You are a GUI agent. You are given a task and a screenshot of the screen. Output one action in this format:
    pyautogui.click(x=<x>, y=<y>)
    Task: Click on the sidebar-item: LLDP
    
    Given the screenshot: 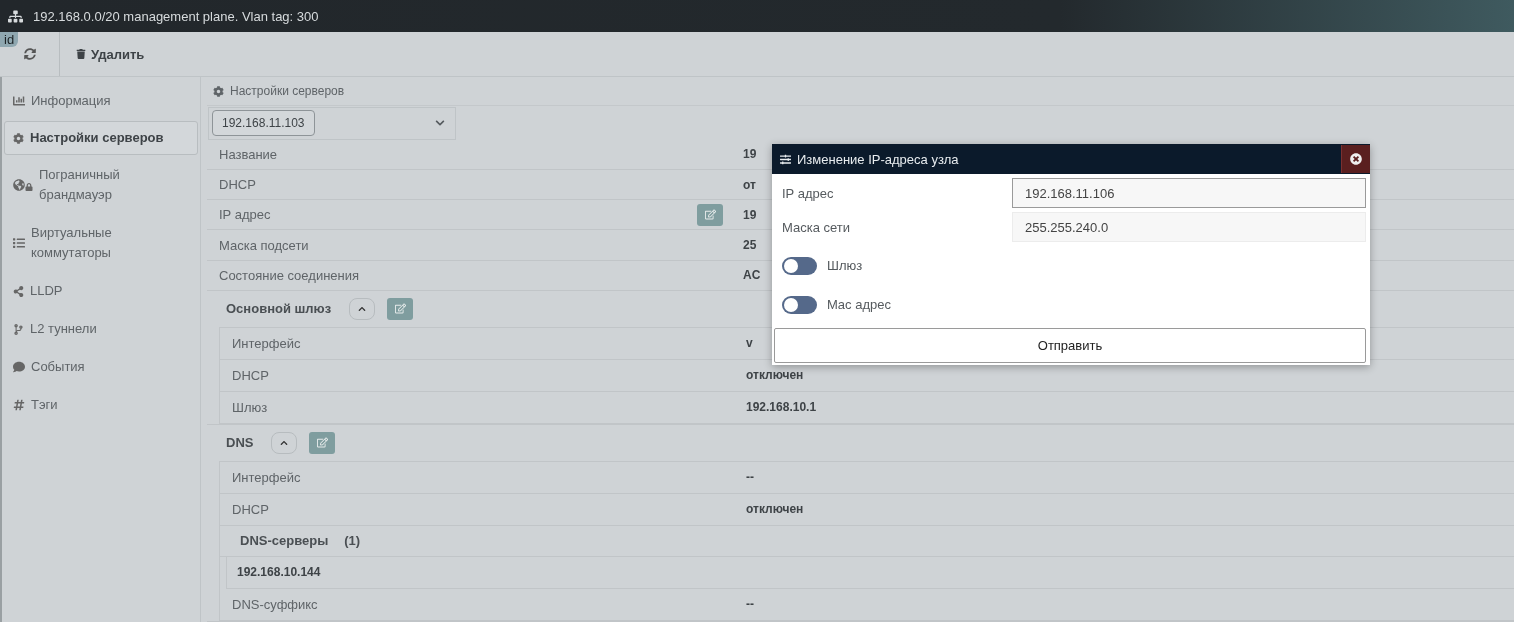 What is the action you would take?
    pyautogui.click(x=101, y=291)
    